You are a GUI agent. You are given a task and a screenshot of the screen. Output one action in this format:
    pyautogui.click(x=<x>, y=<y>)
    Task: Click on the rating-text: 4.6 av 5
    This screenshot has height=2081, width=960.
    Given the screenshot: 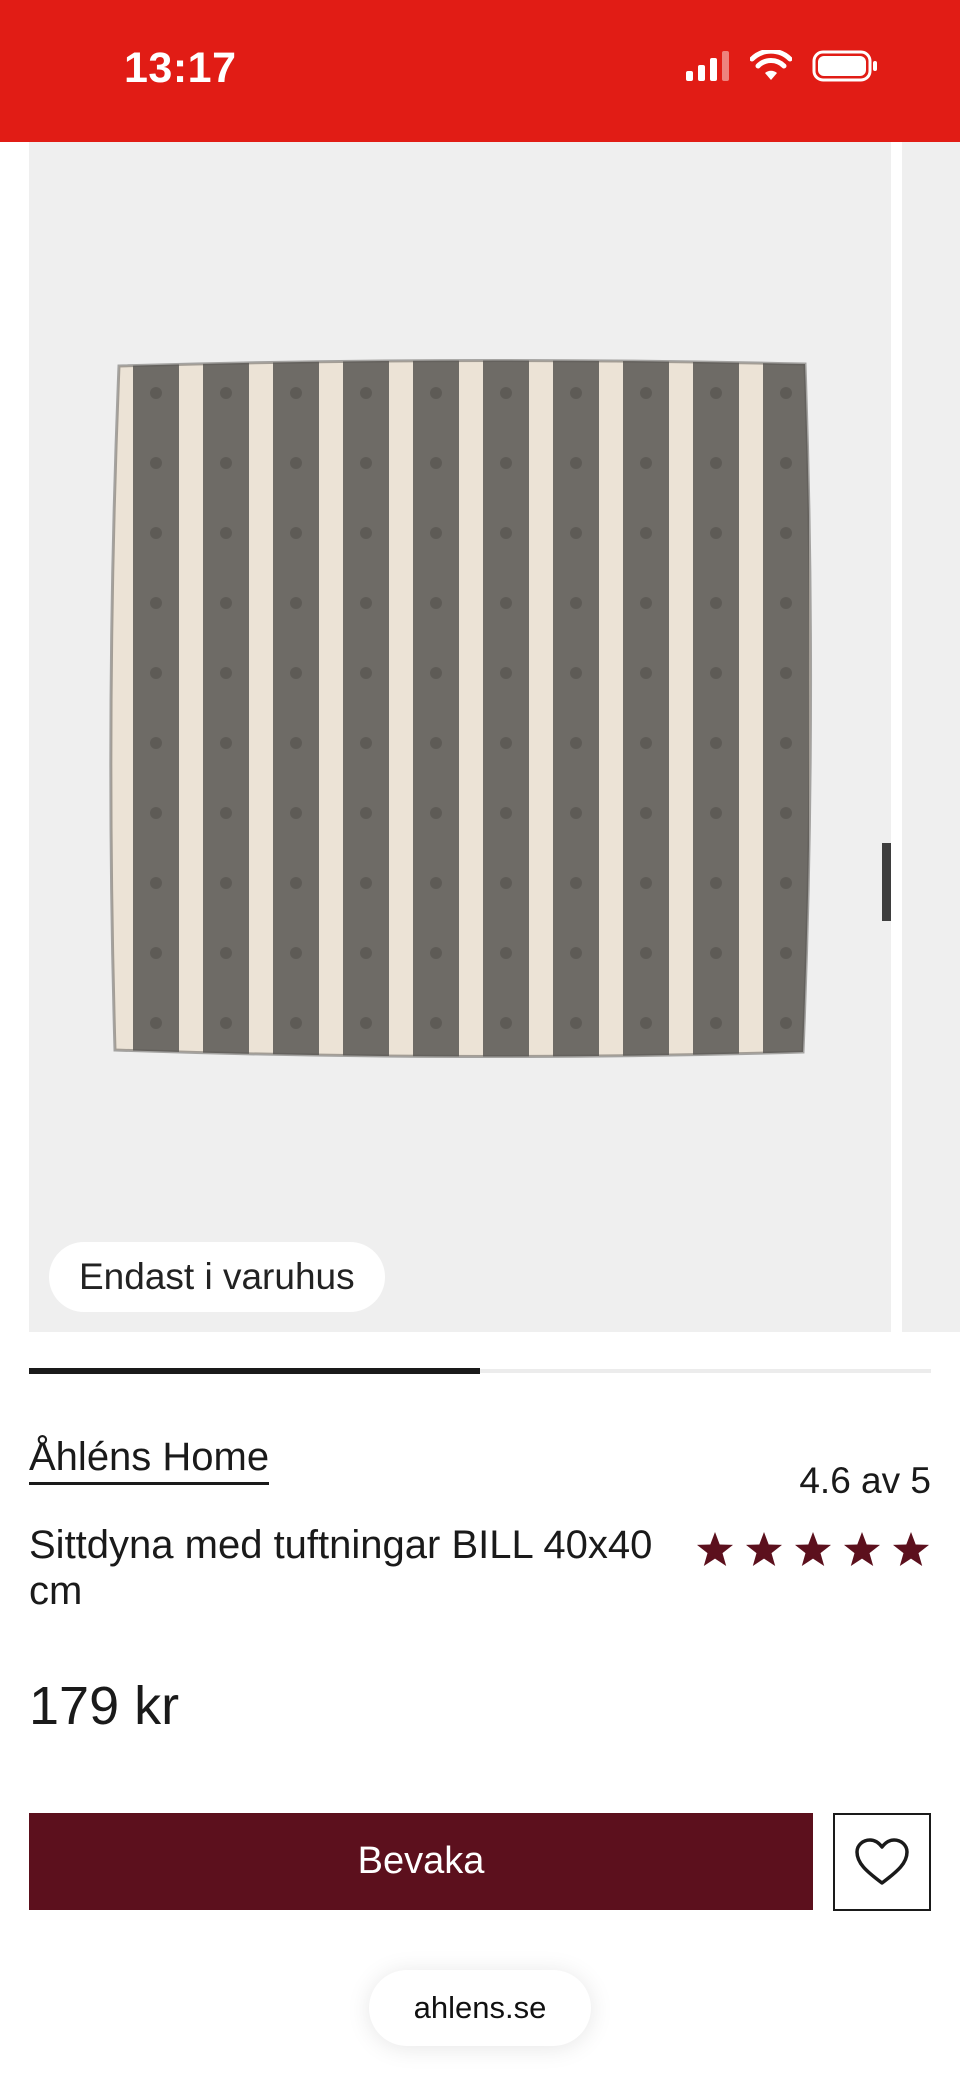 What is the action you would take?
    pyautogui.click(x=865, y=1480)
    